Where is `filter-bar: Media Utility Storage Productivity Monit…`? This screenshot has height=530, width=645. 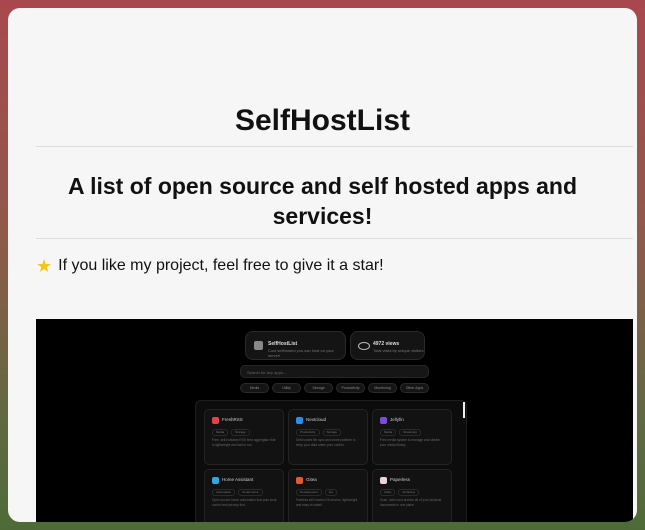
filter-bar: Media Utility Storage Productivity Monit… is located at coordinates (334, 388).